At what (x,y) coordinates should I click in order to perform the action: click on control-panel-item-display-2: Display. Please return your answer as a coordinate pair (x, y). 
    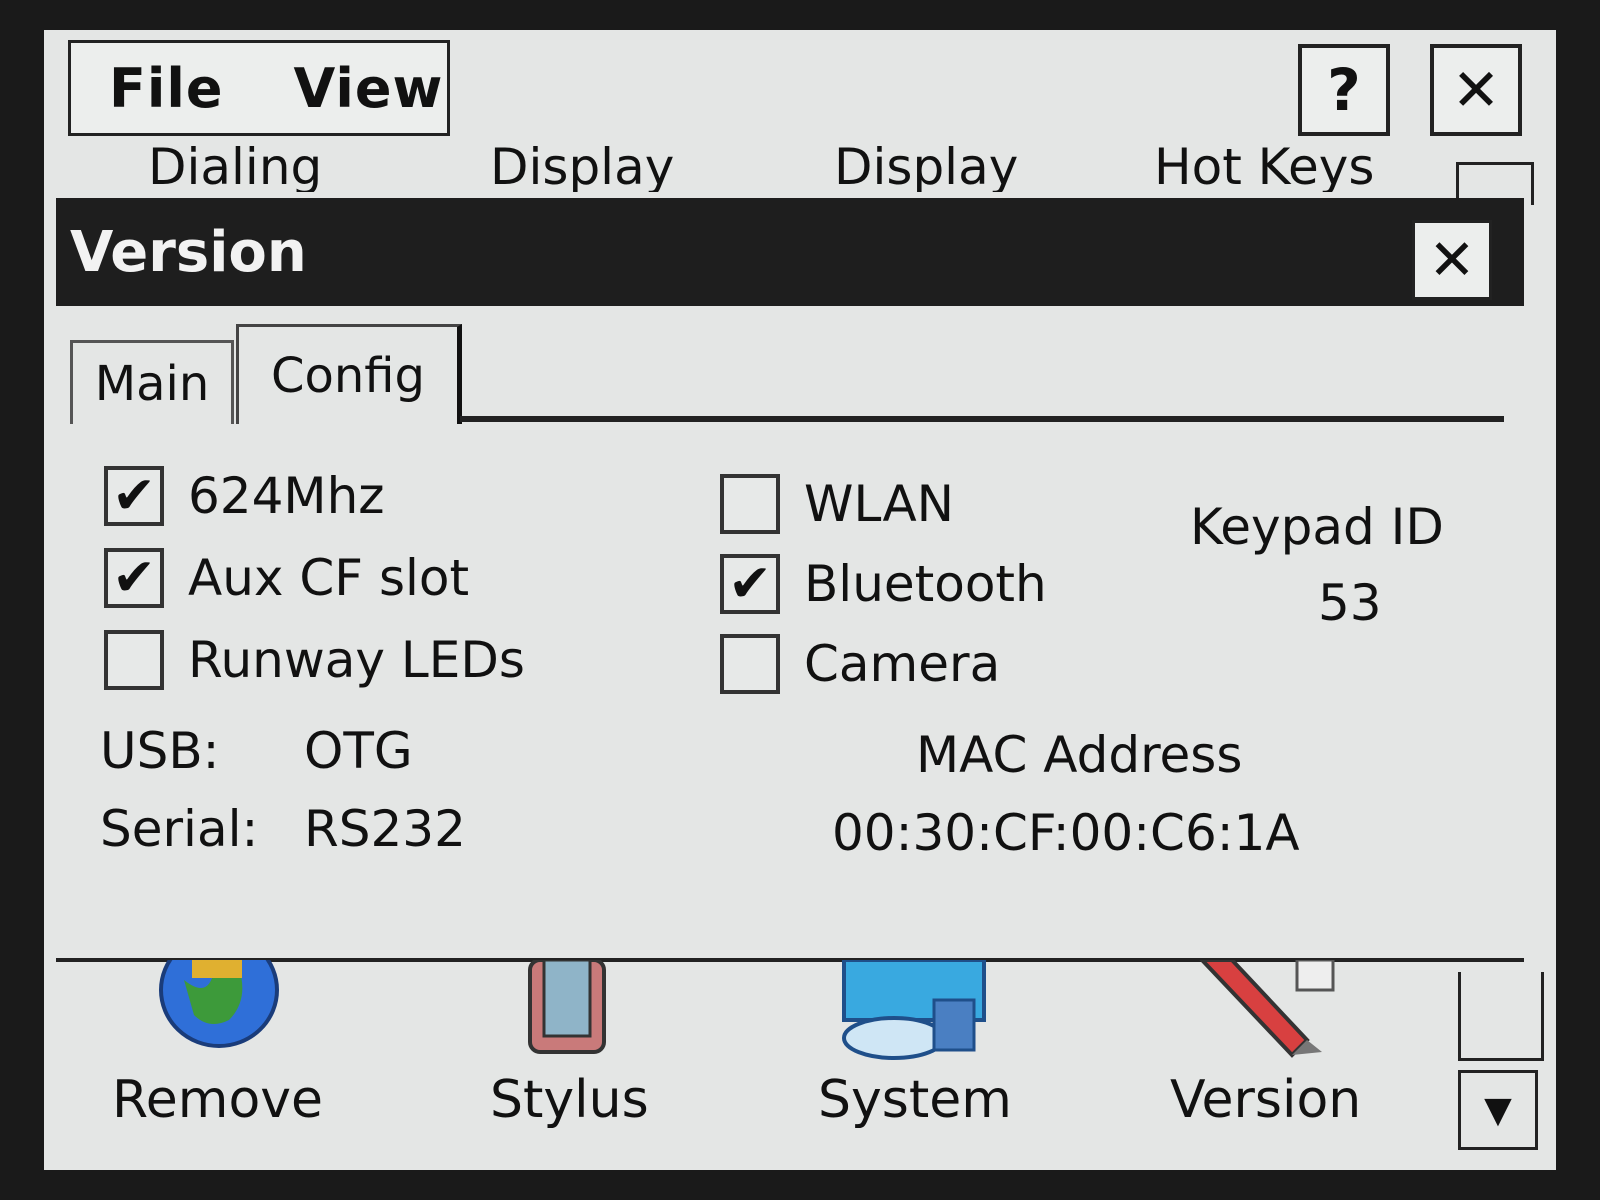
    Looking at the image, I should click on (926, 164).